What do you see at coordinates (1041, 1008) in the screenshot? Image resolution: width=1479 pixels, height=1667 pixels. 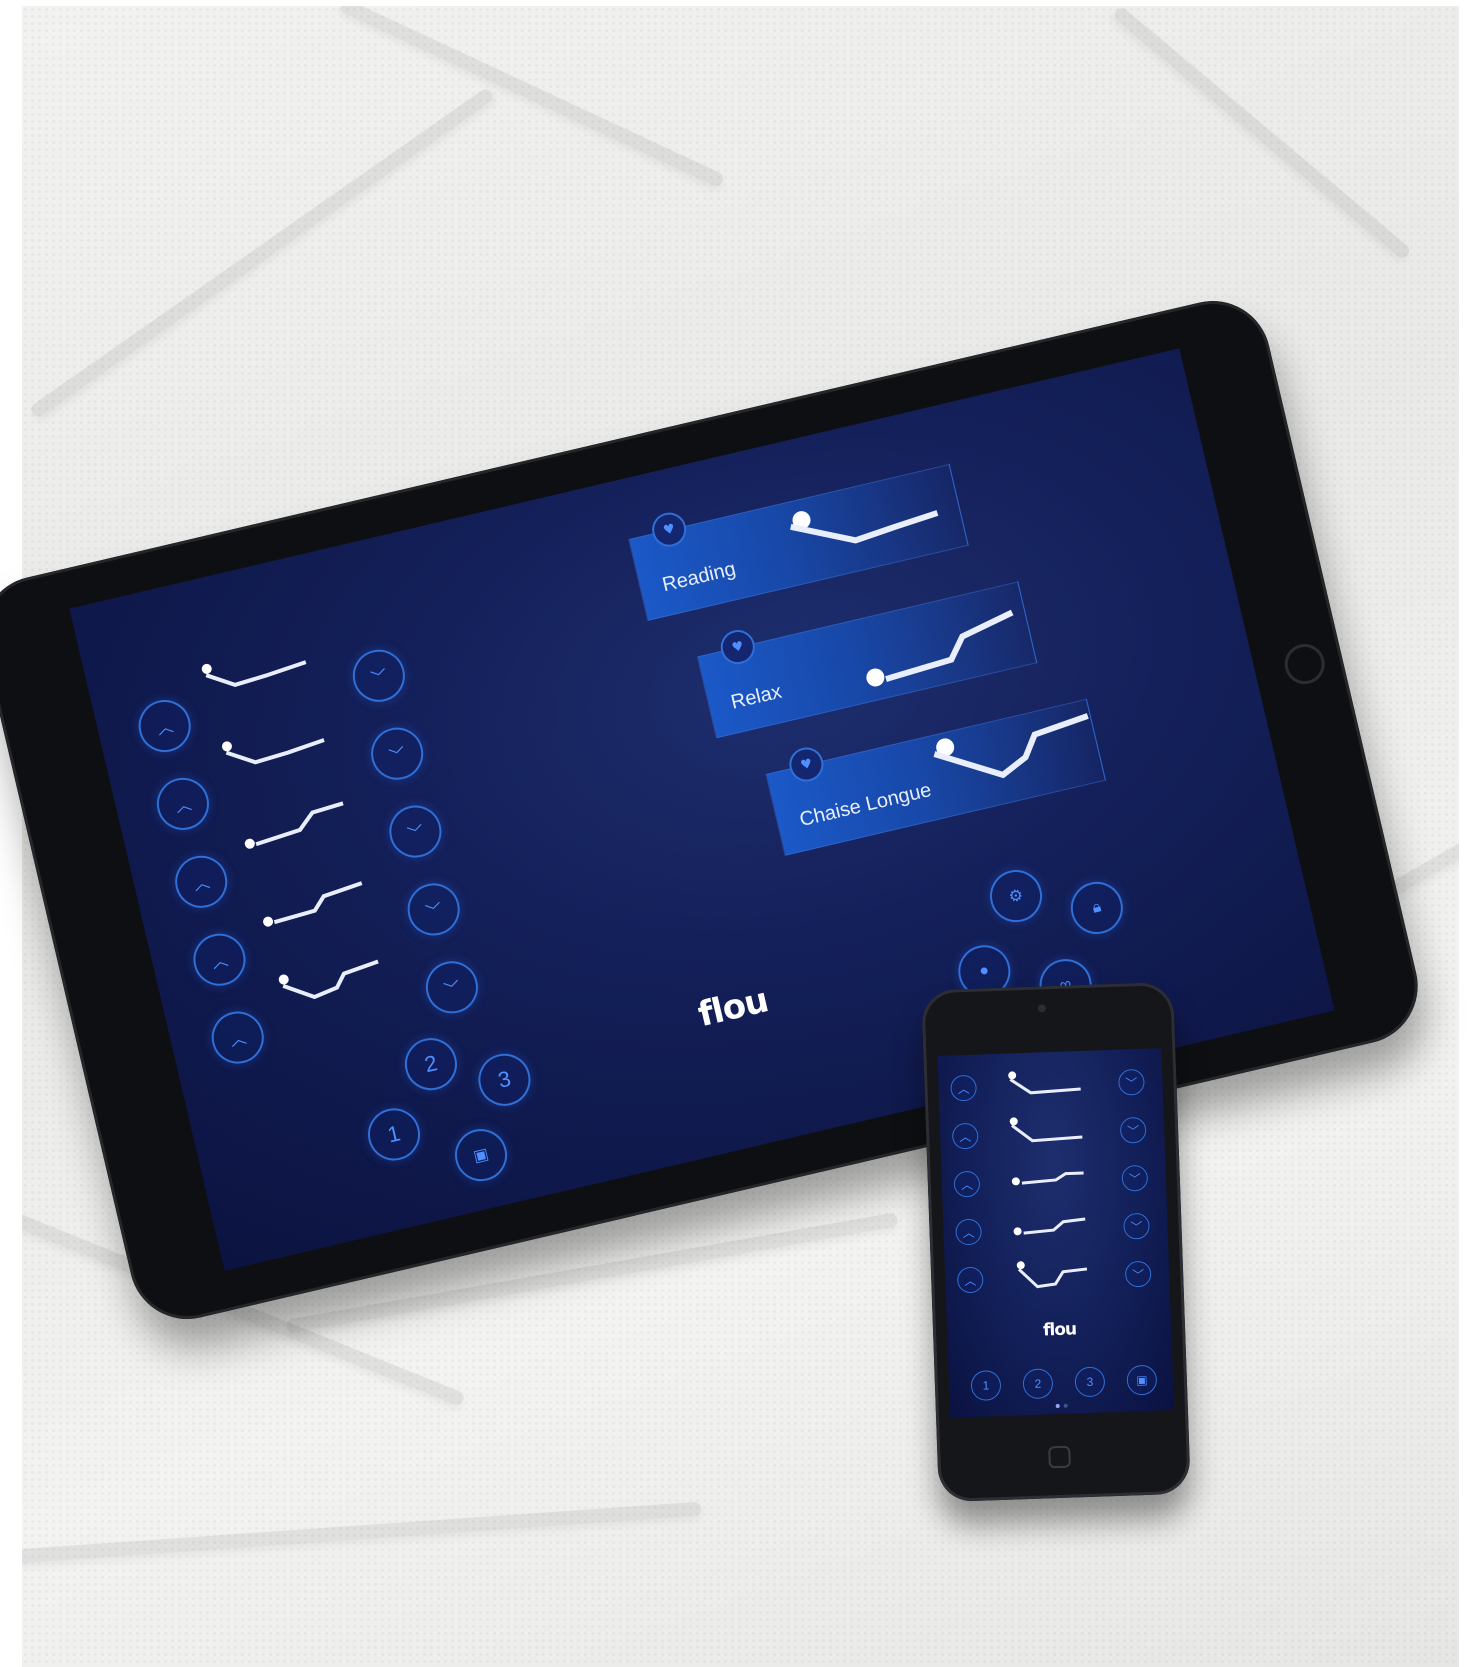 I see `phone-camera` at bounding box center [1041, 1008].